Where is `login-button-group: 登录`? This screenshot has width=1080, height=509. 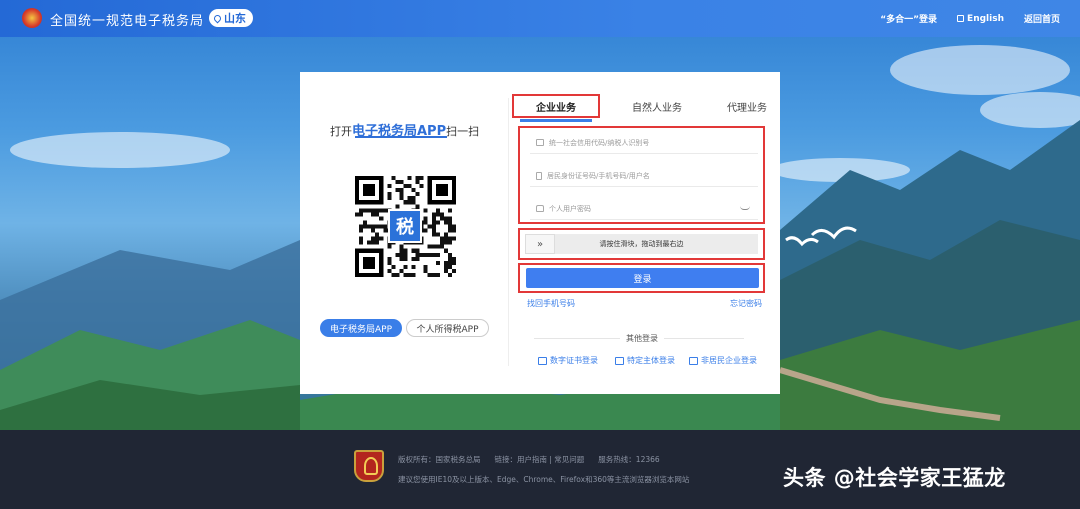
login-button-group: 登录 is located at coordinates (641, 278).